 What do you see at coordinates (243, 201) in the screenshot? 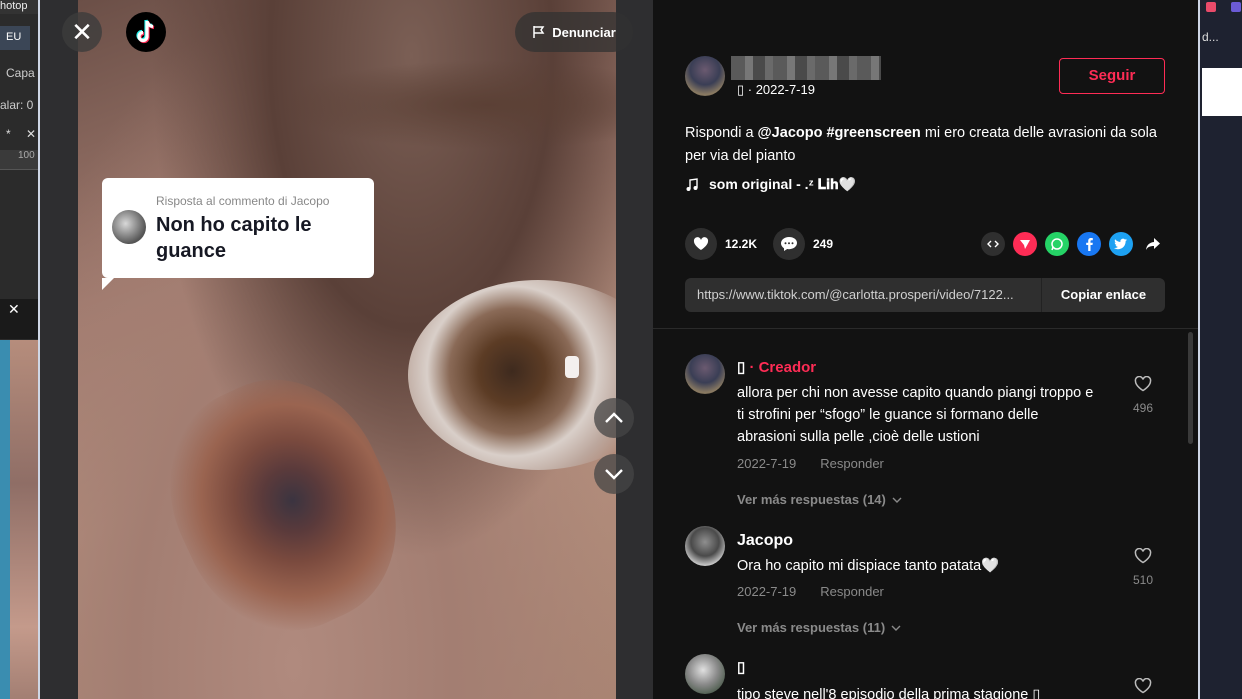
I see `reply-meta: Risposta al commento di Jacopo` at bounding box center [243, 201].